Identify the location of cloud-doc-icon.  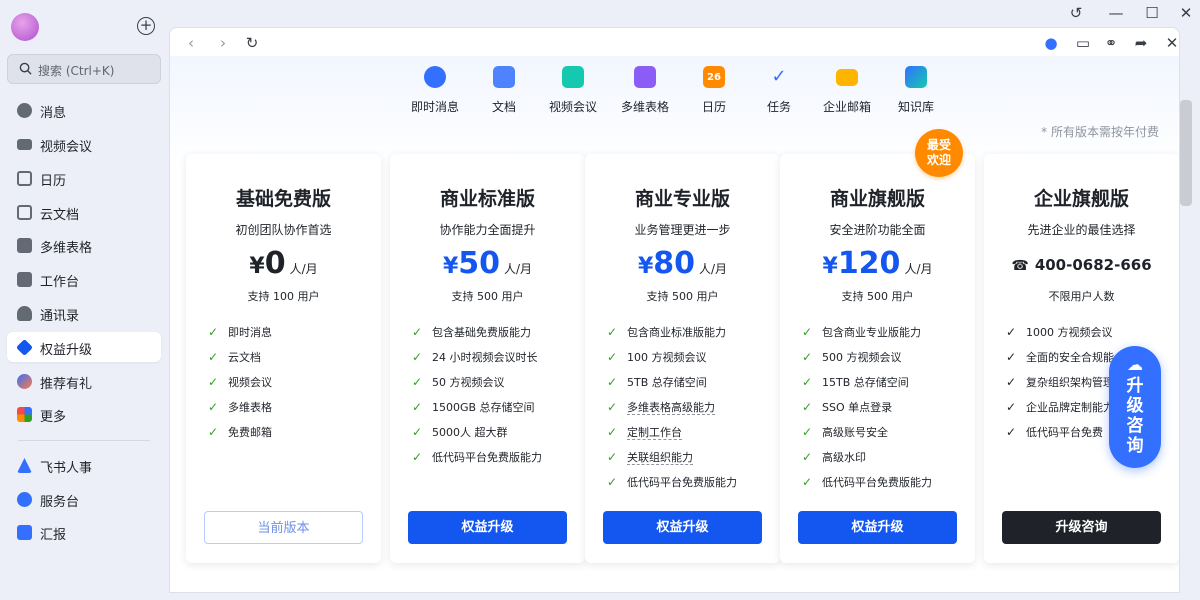
(24, 212).